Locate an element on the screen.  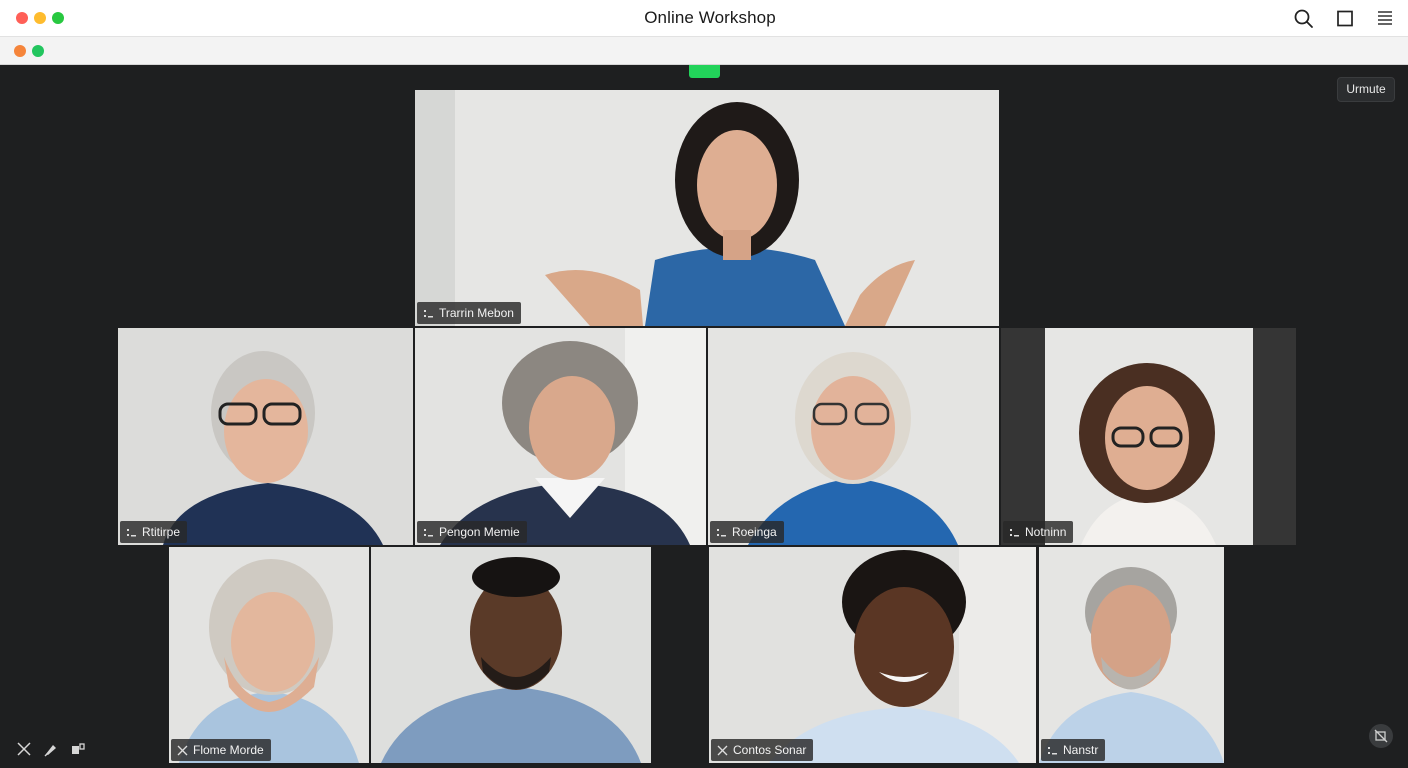
active-speaker-indicator is located at coordinates (704, 71).